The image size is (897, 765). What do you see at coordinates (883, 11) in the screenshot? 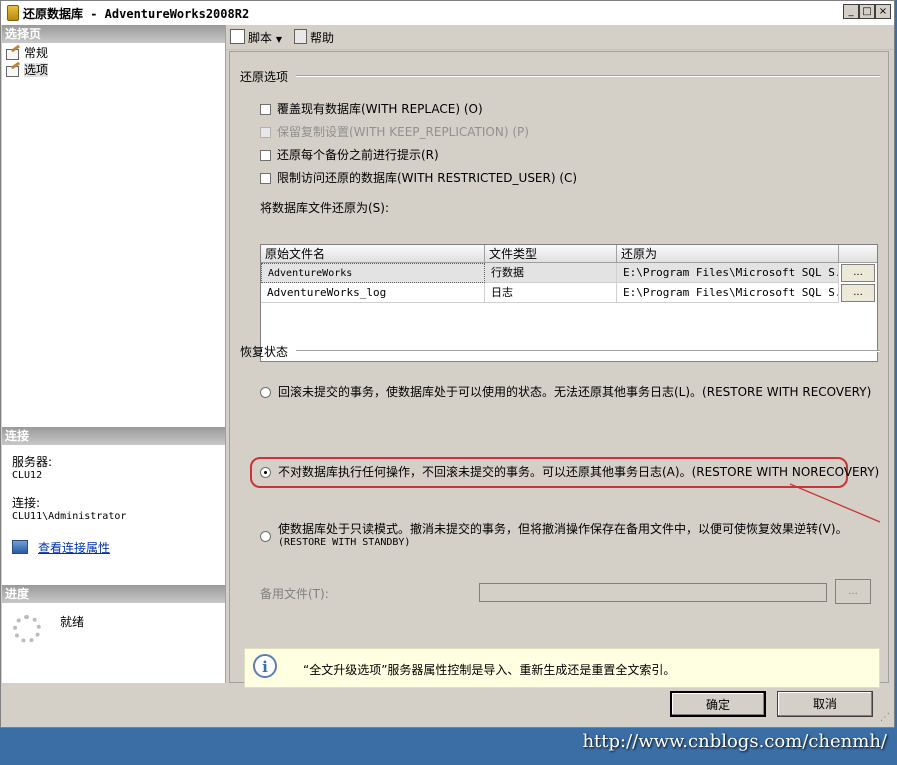
I see `close-button: ×` at bounding box center [883, 11].